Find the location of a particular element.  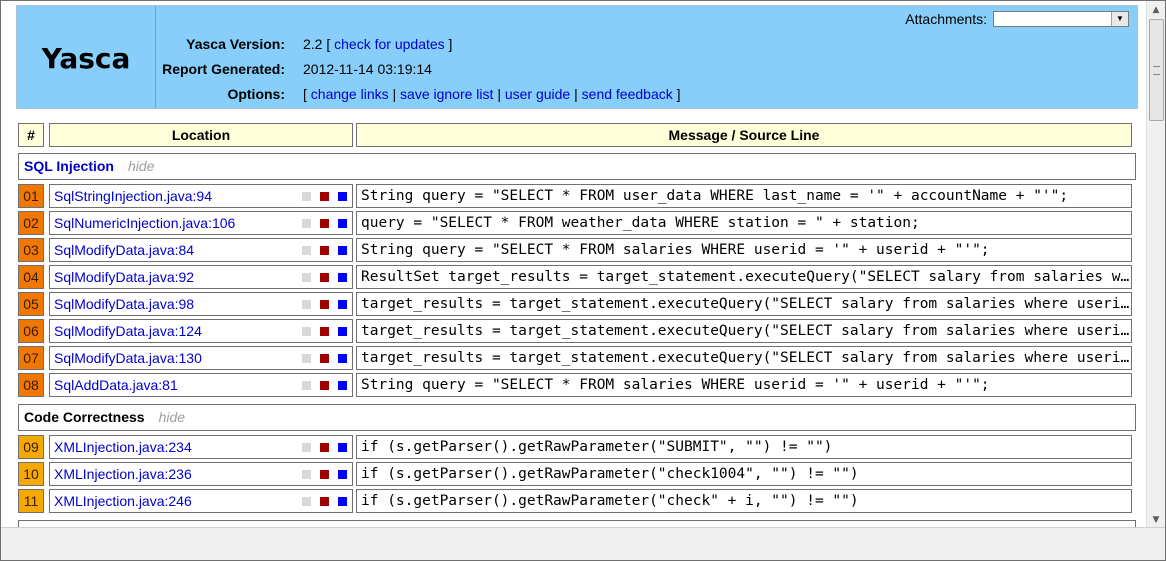

status-bar is located at coordinates (583, 543).